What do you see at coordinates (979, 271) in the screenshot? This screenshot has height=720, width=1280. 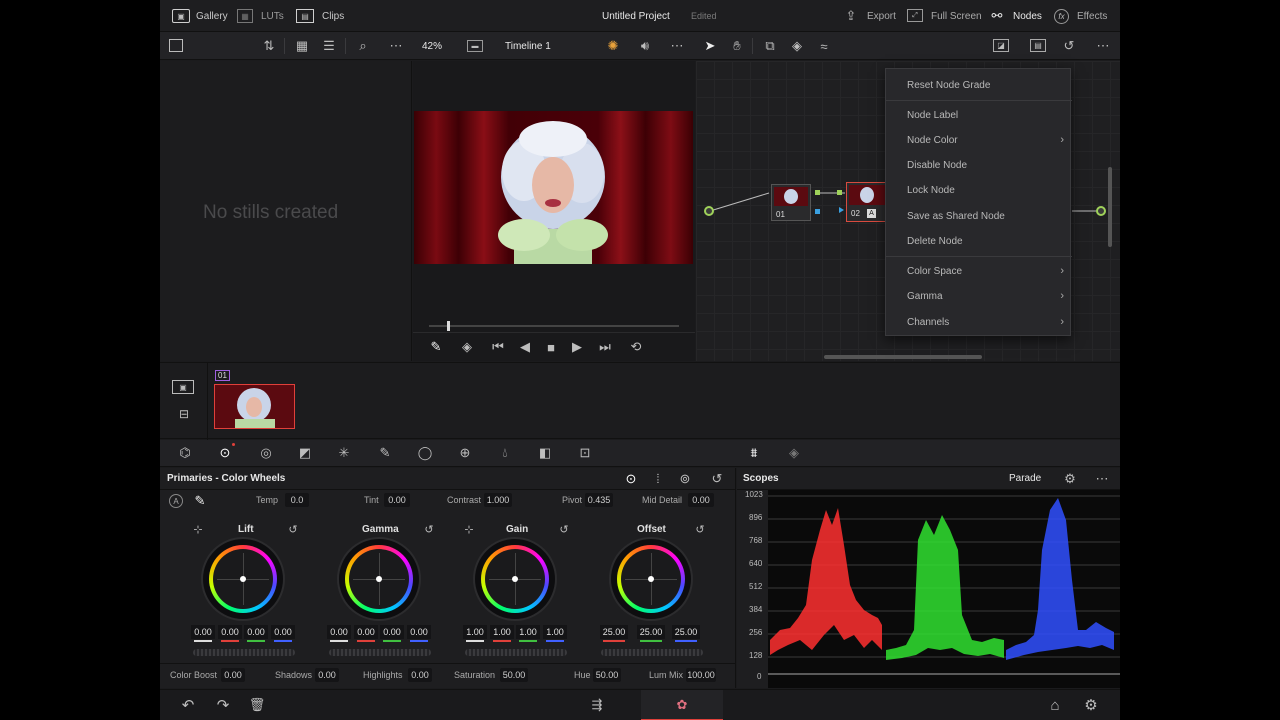 I see `menu-item-color-space: Color Space ›` at bounding box center [979, 271].